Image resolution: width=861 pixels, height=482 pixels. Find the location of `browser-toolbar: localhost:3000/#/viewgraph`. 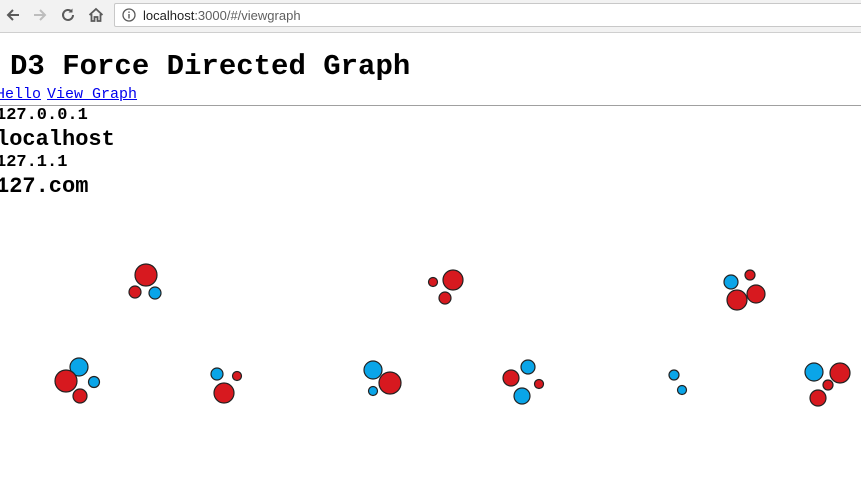

browser-toolbar: localhost:3000/#/viewgraph is located at coordinates (430, 16).